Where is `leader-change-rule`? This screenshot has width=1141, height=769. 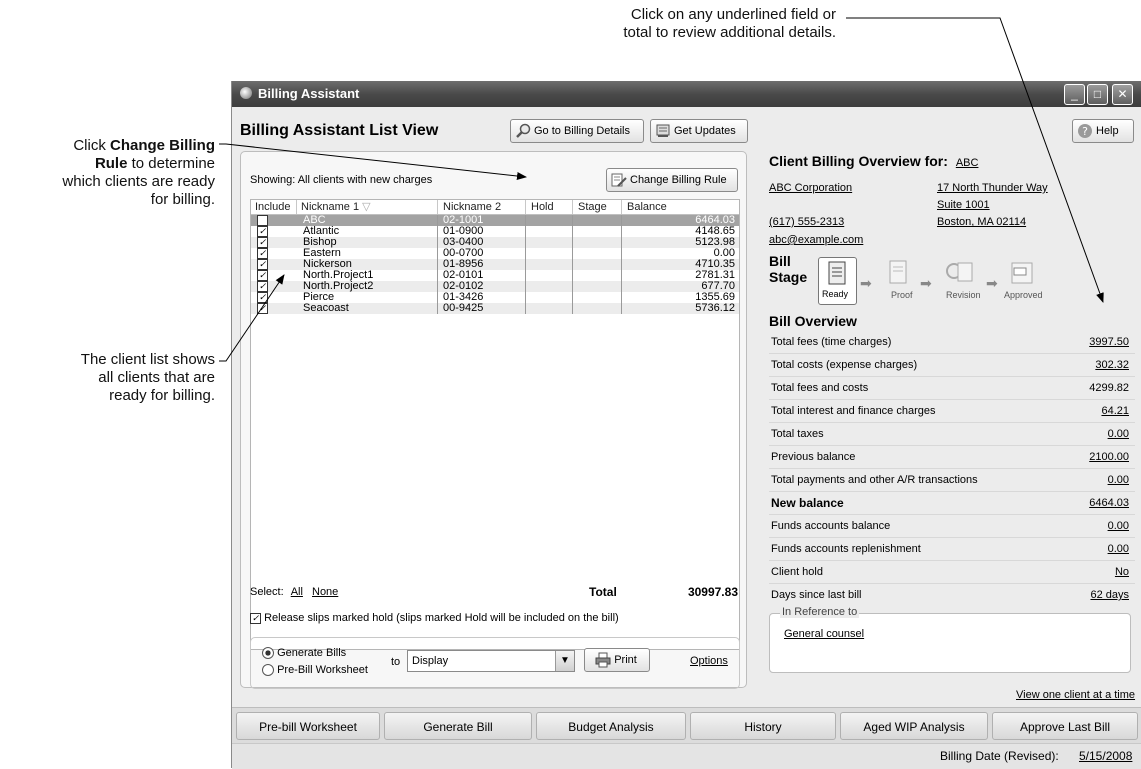 leader-change-rule is located at coordinates (373, 161).